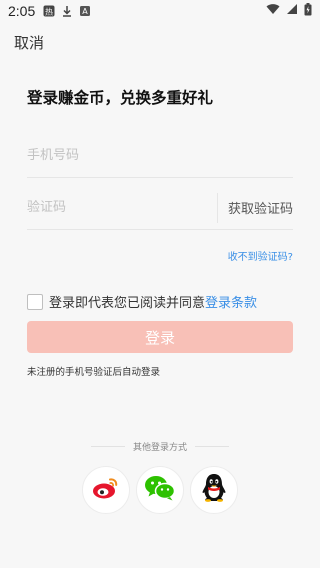  I want to click on signal-icon, so click(292, 11).